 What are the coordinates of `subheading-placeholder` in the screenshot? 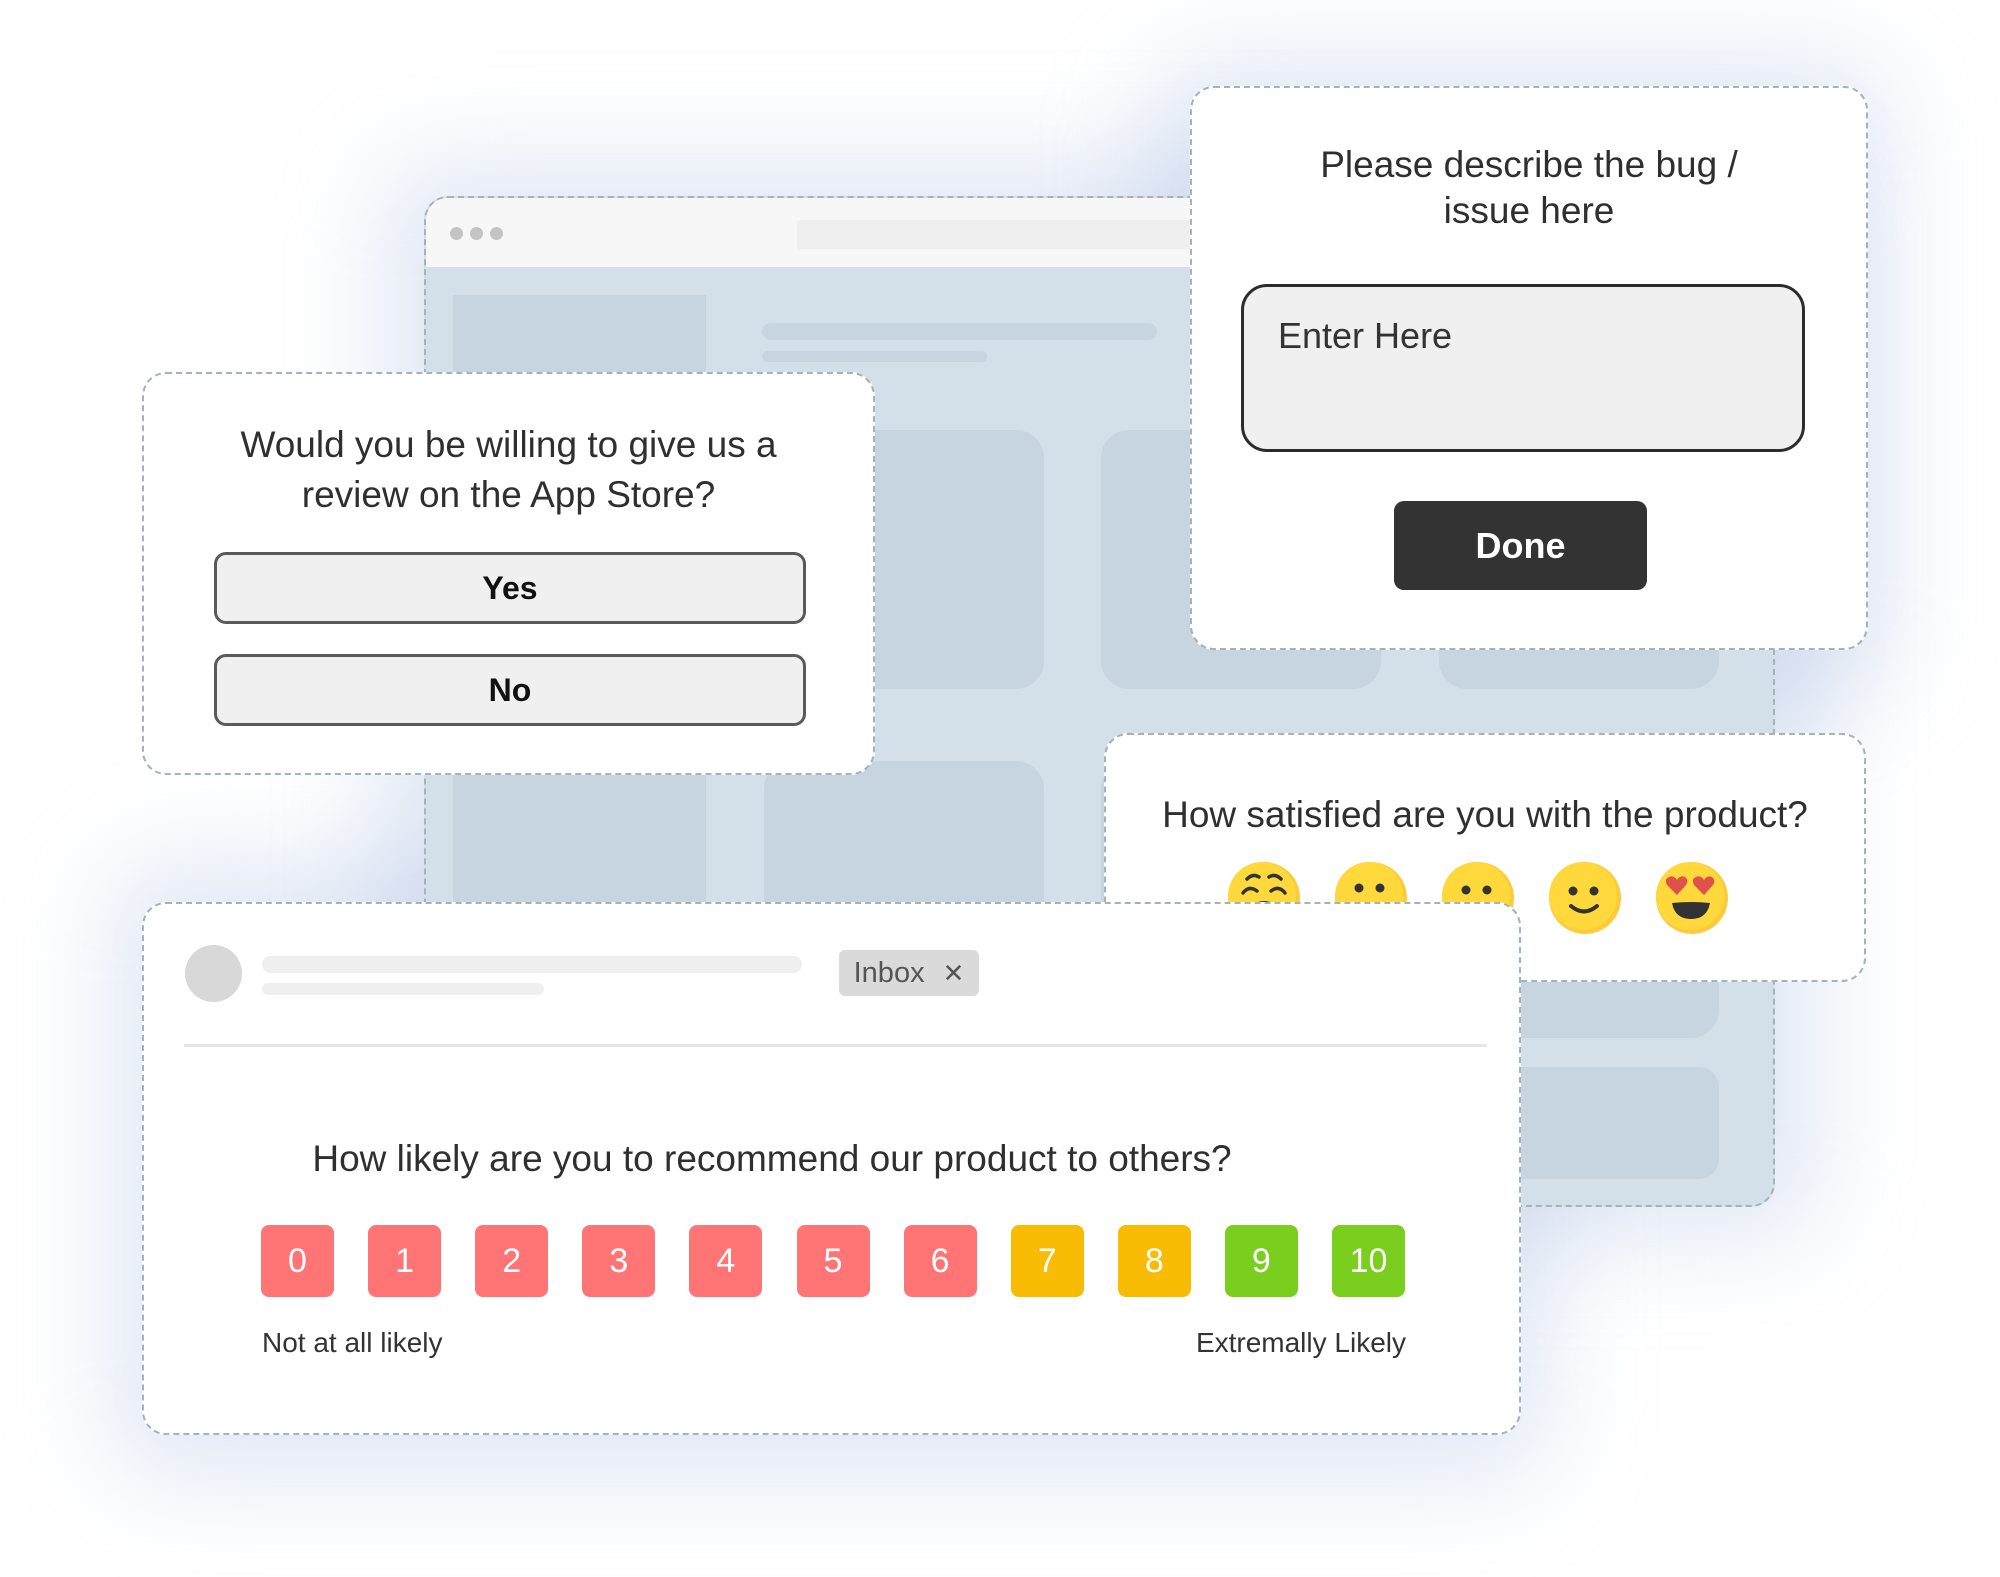 It's located at (874, 356).